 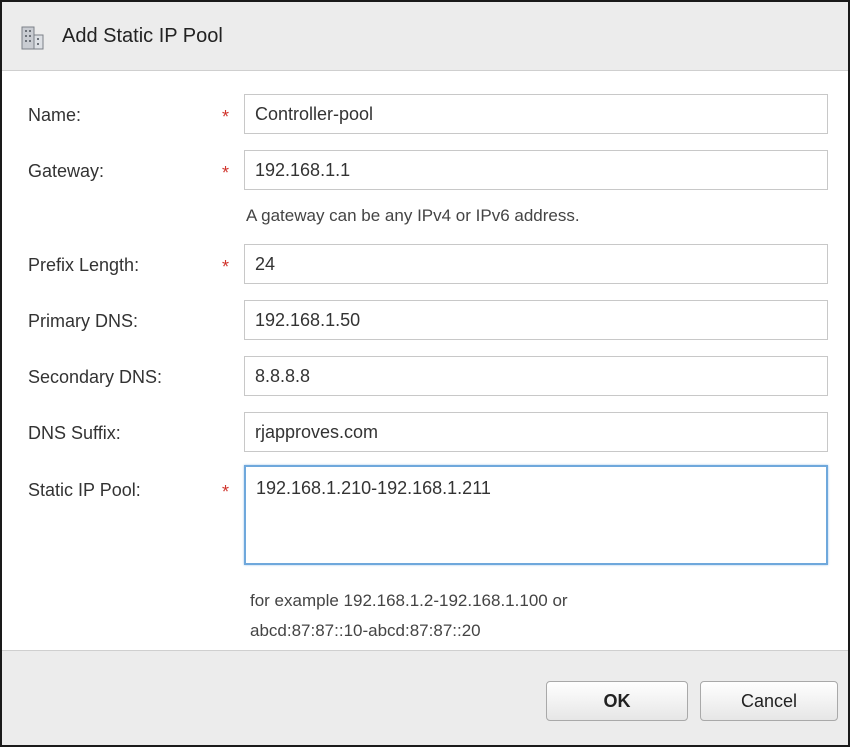 What do you see at coordinates (617, 701) in the screenshot?
I see `ok-button: OK` at bounding box center [617, 701].